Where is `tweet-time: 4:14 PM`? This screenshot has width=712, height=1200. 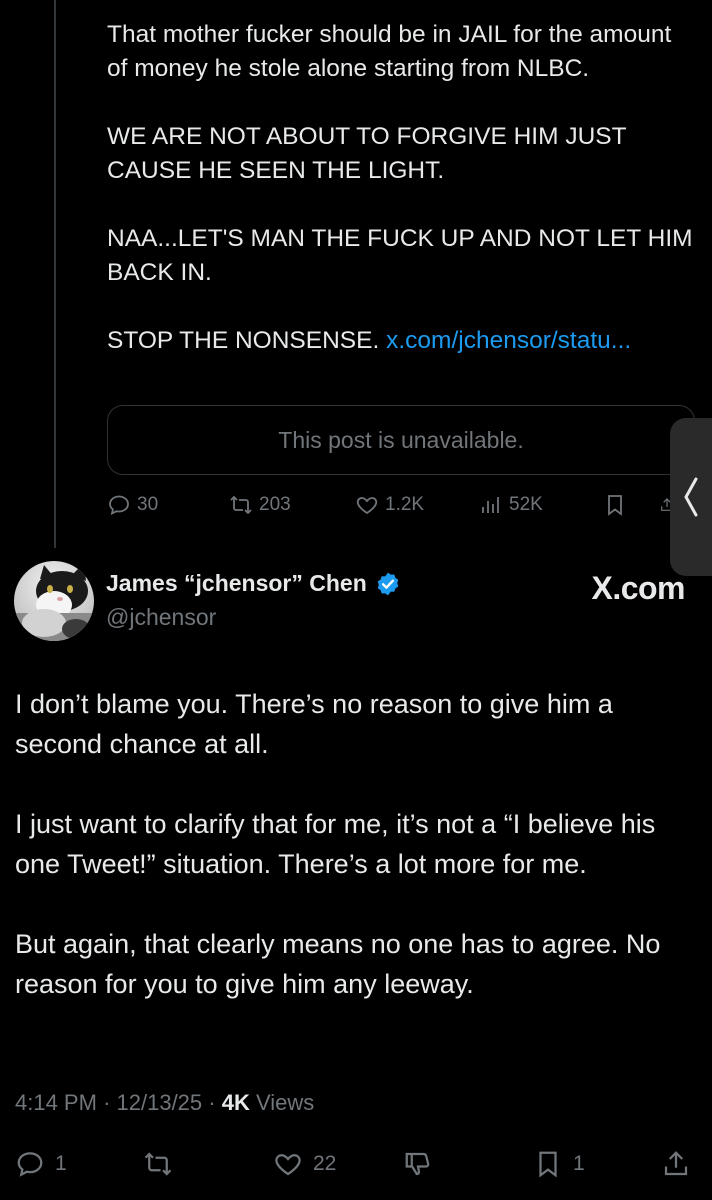
tweet-time: 4:14 PM is located at coordinates (56, 1102).